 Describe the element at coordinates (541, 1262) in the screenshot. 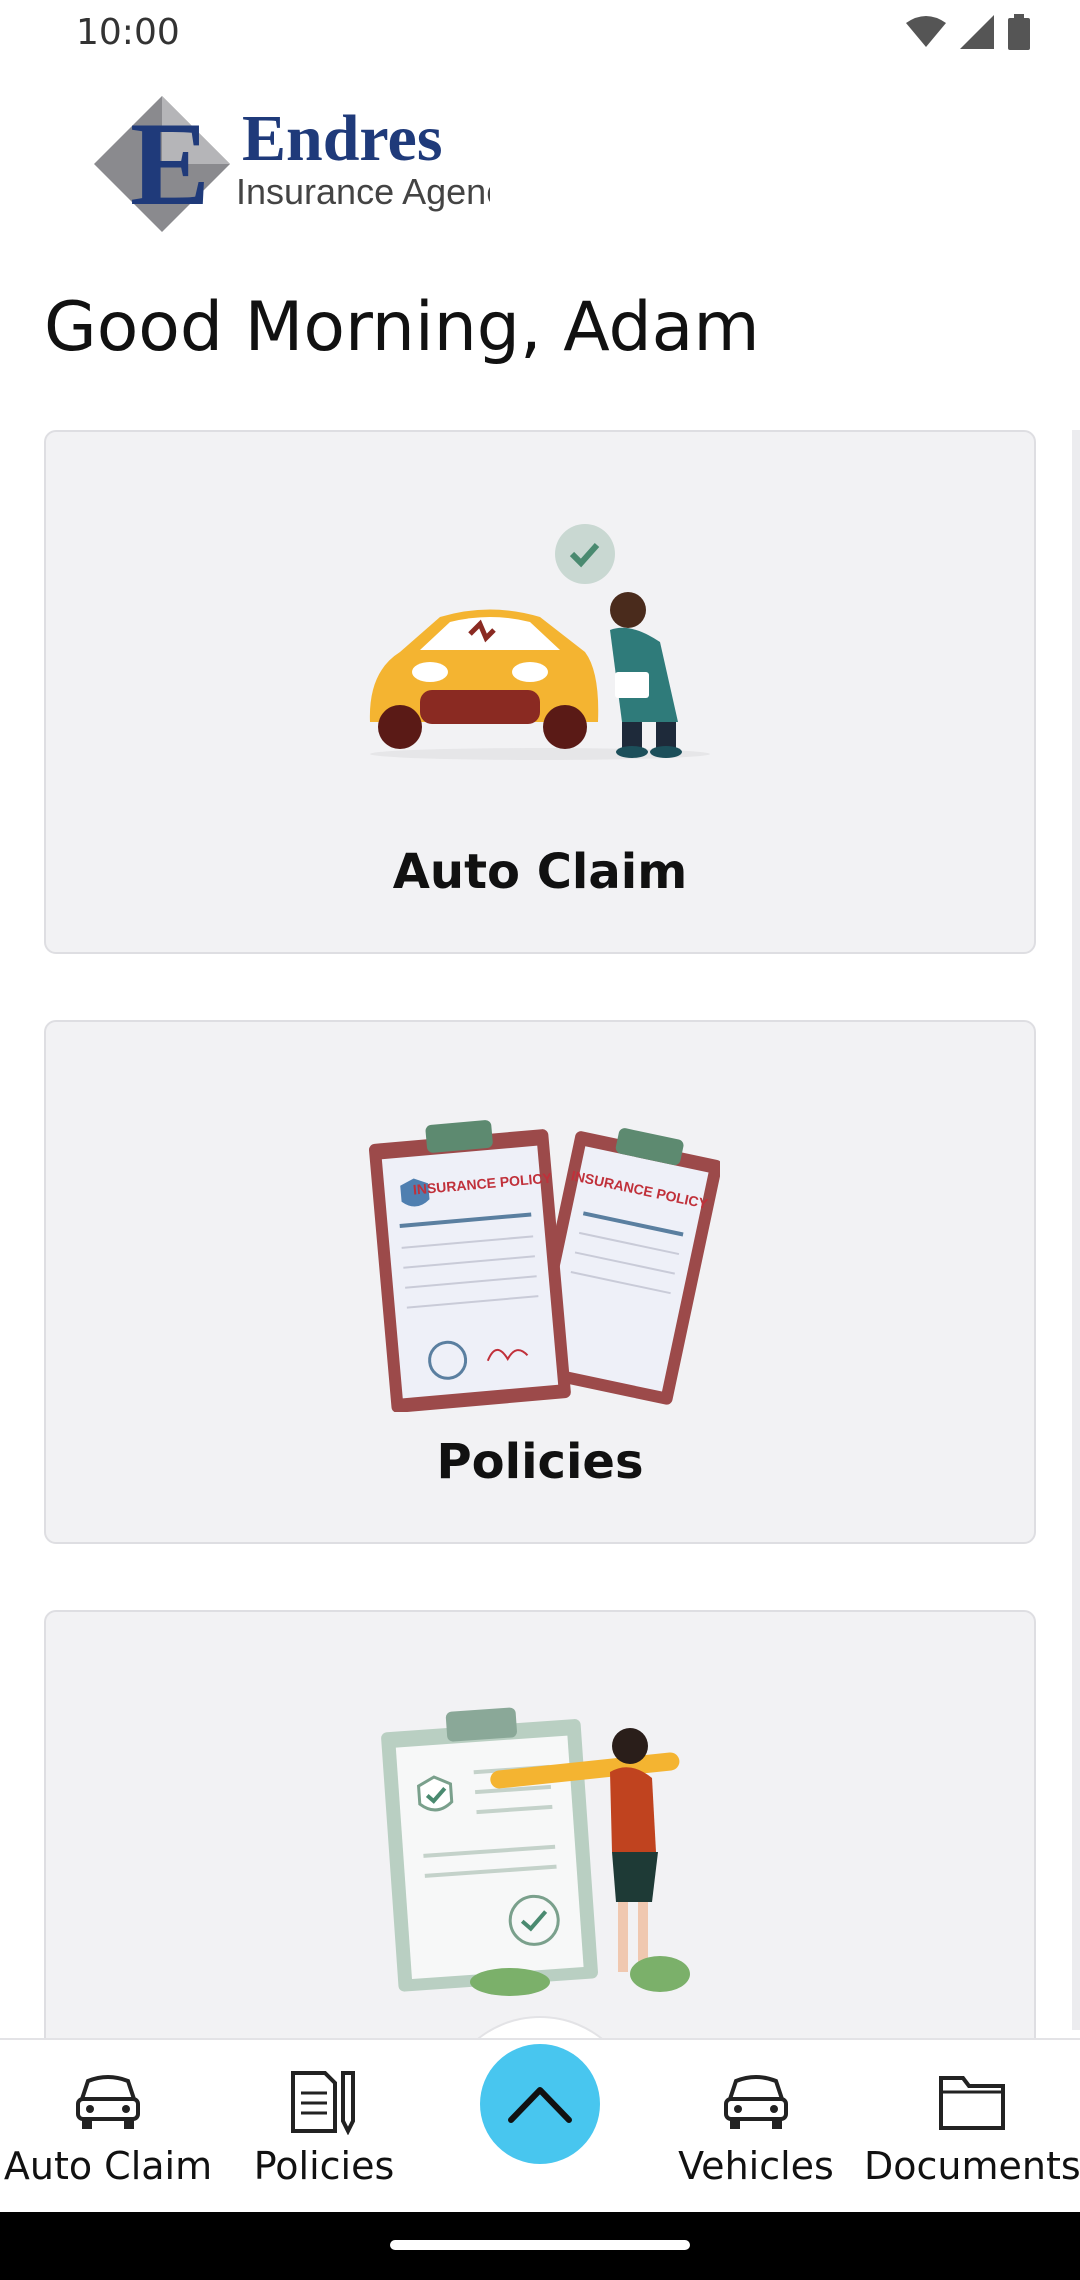

I see `insurance-policy-illustration: INSURANCE POLICY INSURANCE POLICY` at that location.